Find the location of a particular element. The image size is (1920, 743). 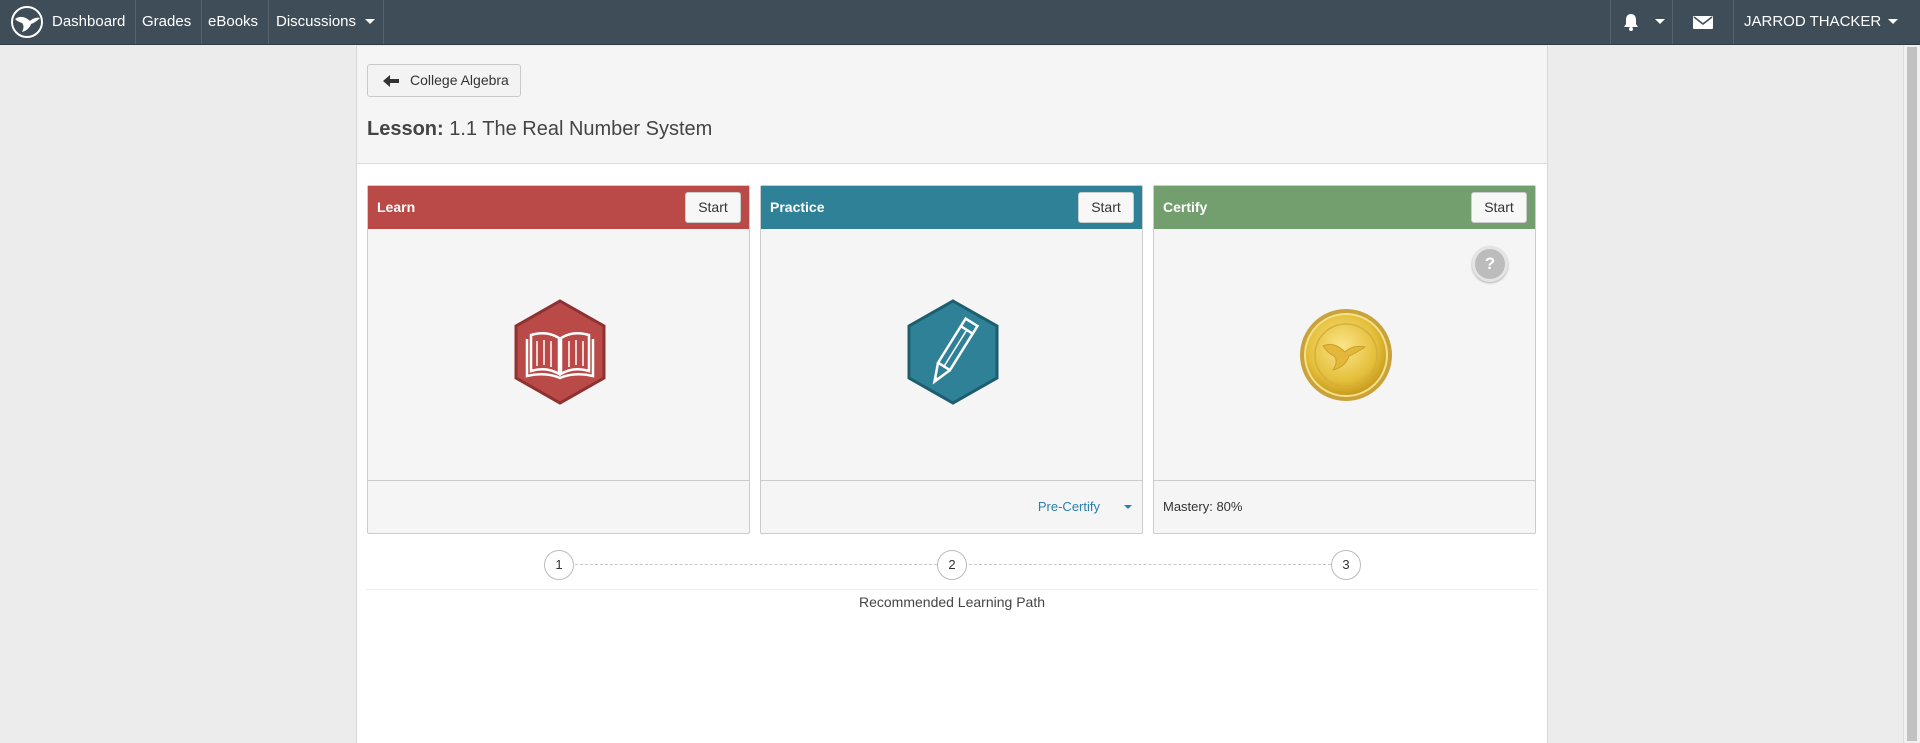

bell-icon is located at coordinates (1631, 22).